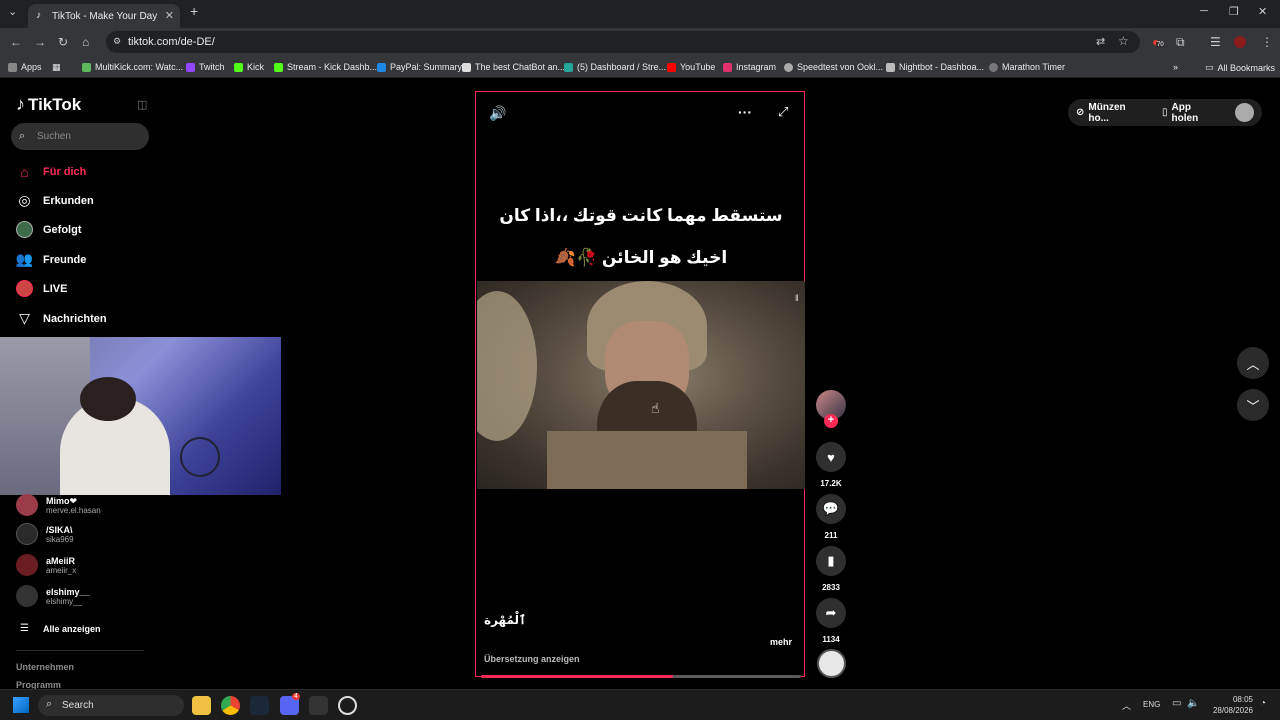 This screenshot has width=1280, height=720. What do you see at coordinates (249, 67) in the screenshot?
I see `bookmark-item: Kick` at bounding box center [249, 67].